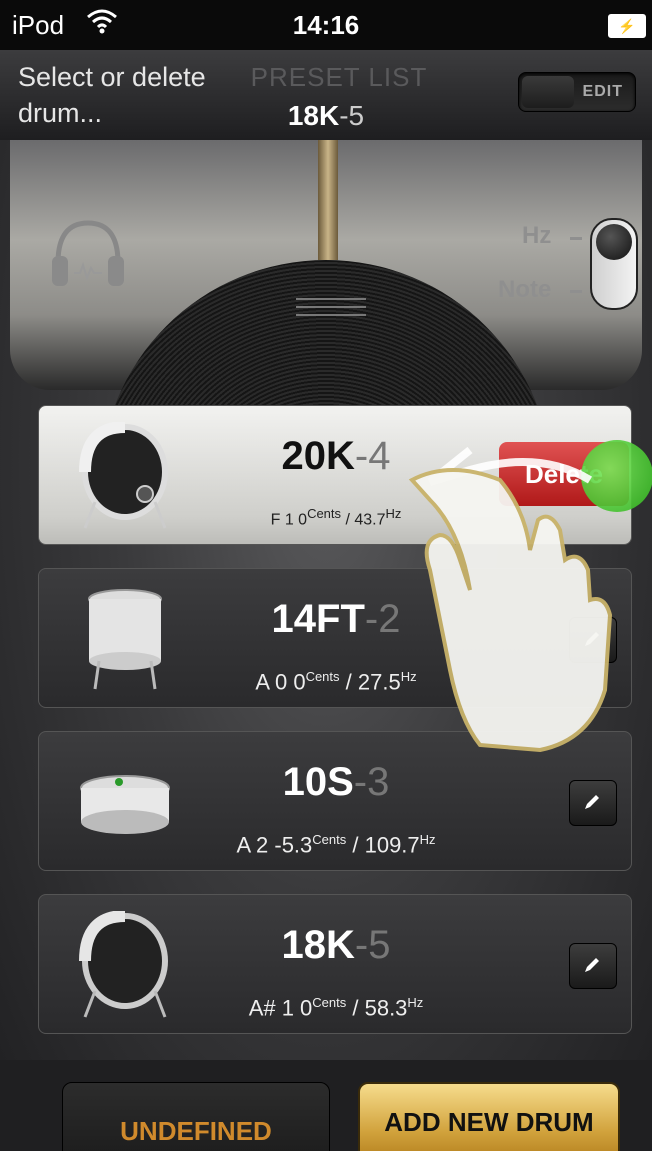  What do you see at coordinates (371, 782) in the screenshot?
I see `preset-name-suffix: -3` at bounding box center [371, 782].